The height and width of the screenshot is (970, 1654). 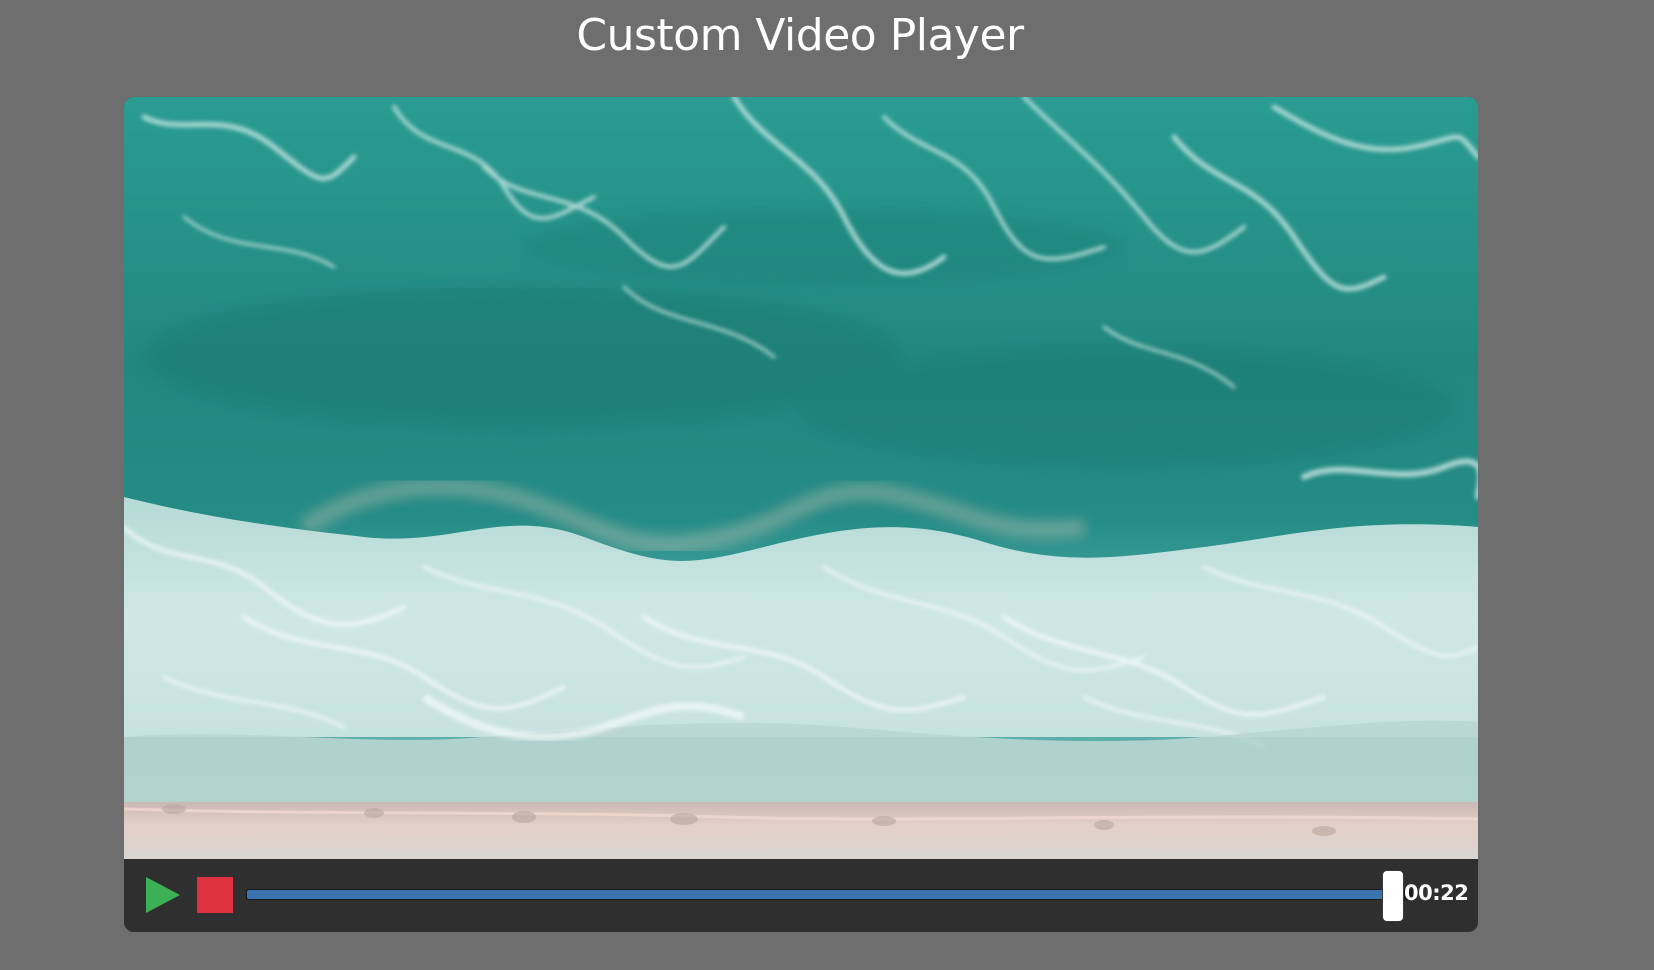 What do you see at coordinates (1393, 896) in the screenshot?
I see `progress-thumb` at bounding box center [1393, 896].